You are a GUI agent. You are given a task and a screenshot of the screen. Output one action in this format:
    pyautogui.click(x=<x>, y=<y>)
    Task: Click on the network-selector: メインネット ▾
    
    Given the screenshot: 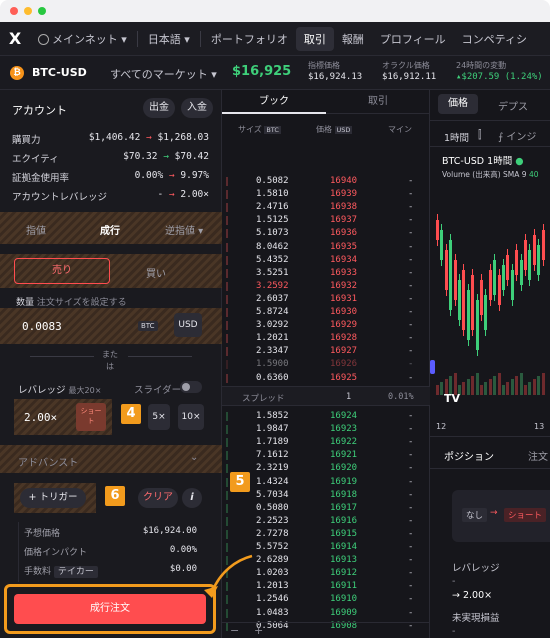 What is the action you would take?
    pyautogui.click(x=82, y=39)
    